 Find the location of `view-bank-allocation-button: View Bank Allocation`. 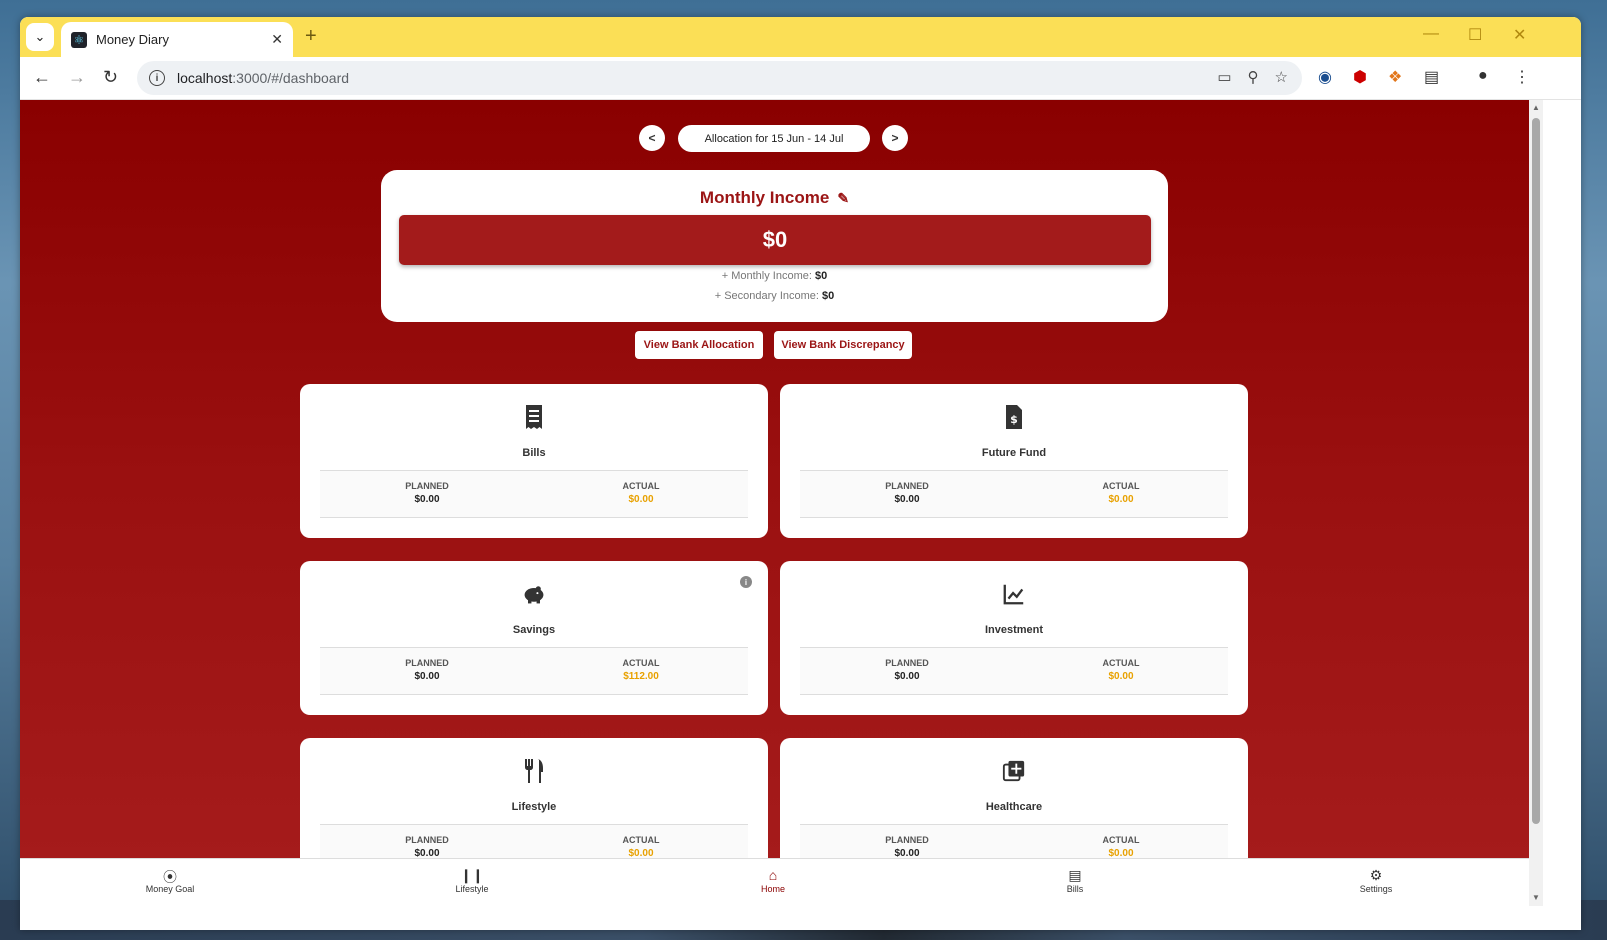

view-bank-allocation-button: View Bank Allocation is located at coordinates (699, 345).